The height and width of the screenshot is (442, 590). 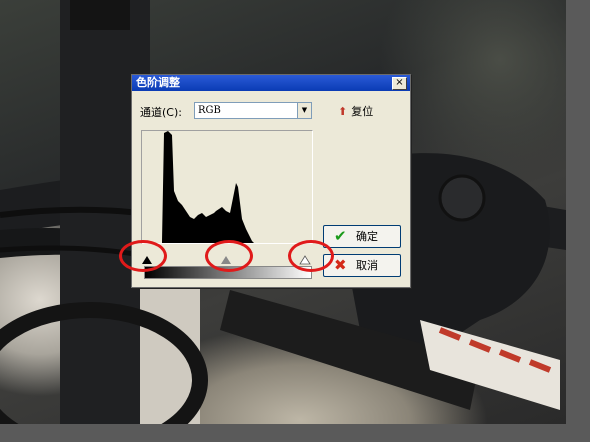 What do you see at coordinates (253, 110) in the screenshot?
I see `channel-select: RGB ▼` at bounding box center [253, 110].